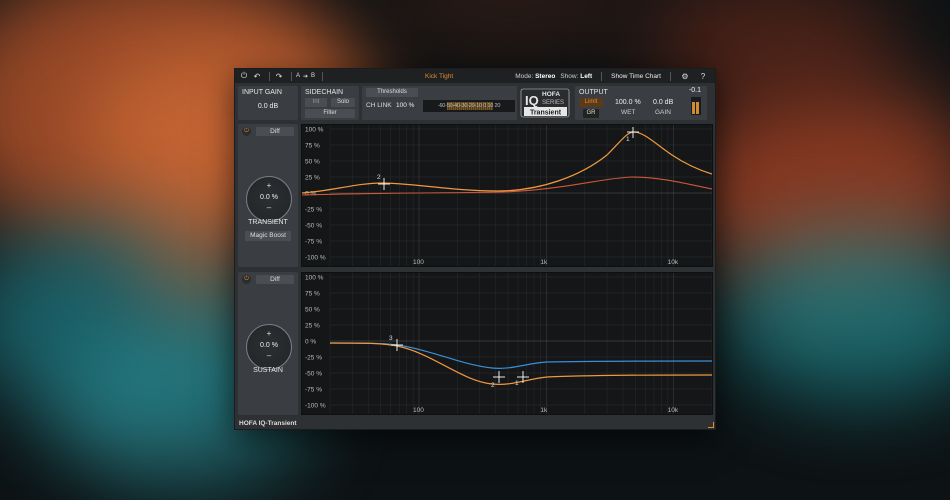  Describe the element at coordinates (379, 177) in the screenshot. I see `transient-node-2-label: 2` at that location.